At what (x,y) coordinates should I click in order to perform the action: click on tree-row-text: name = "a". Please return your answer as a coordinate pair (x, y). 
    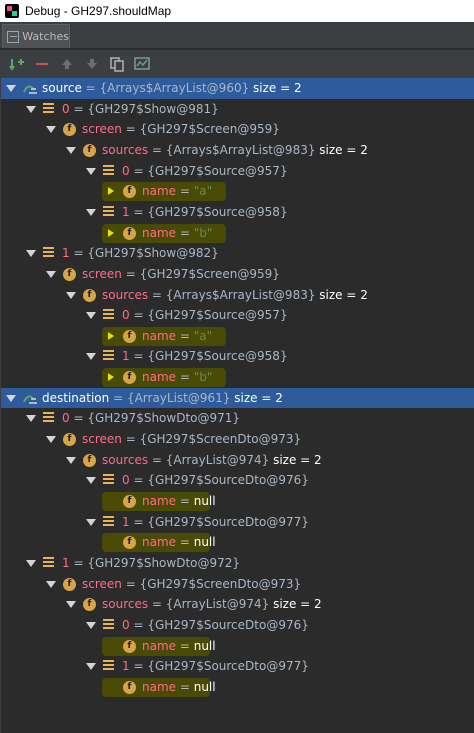
    Looking at the image, I should click on (177, 336).